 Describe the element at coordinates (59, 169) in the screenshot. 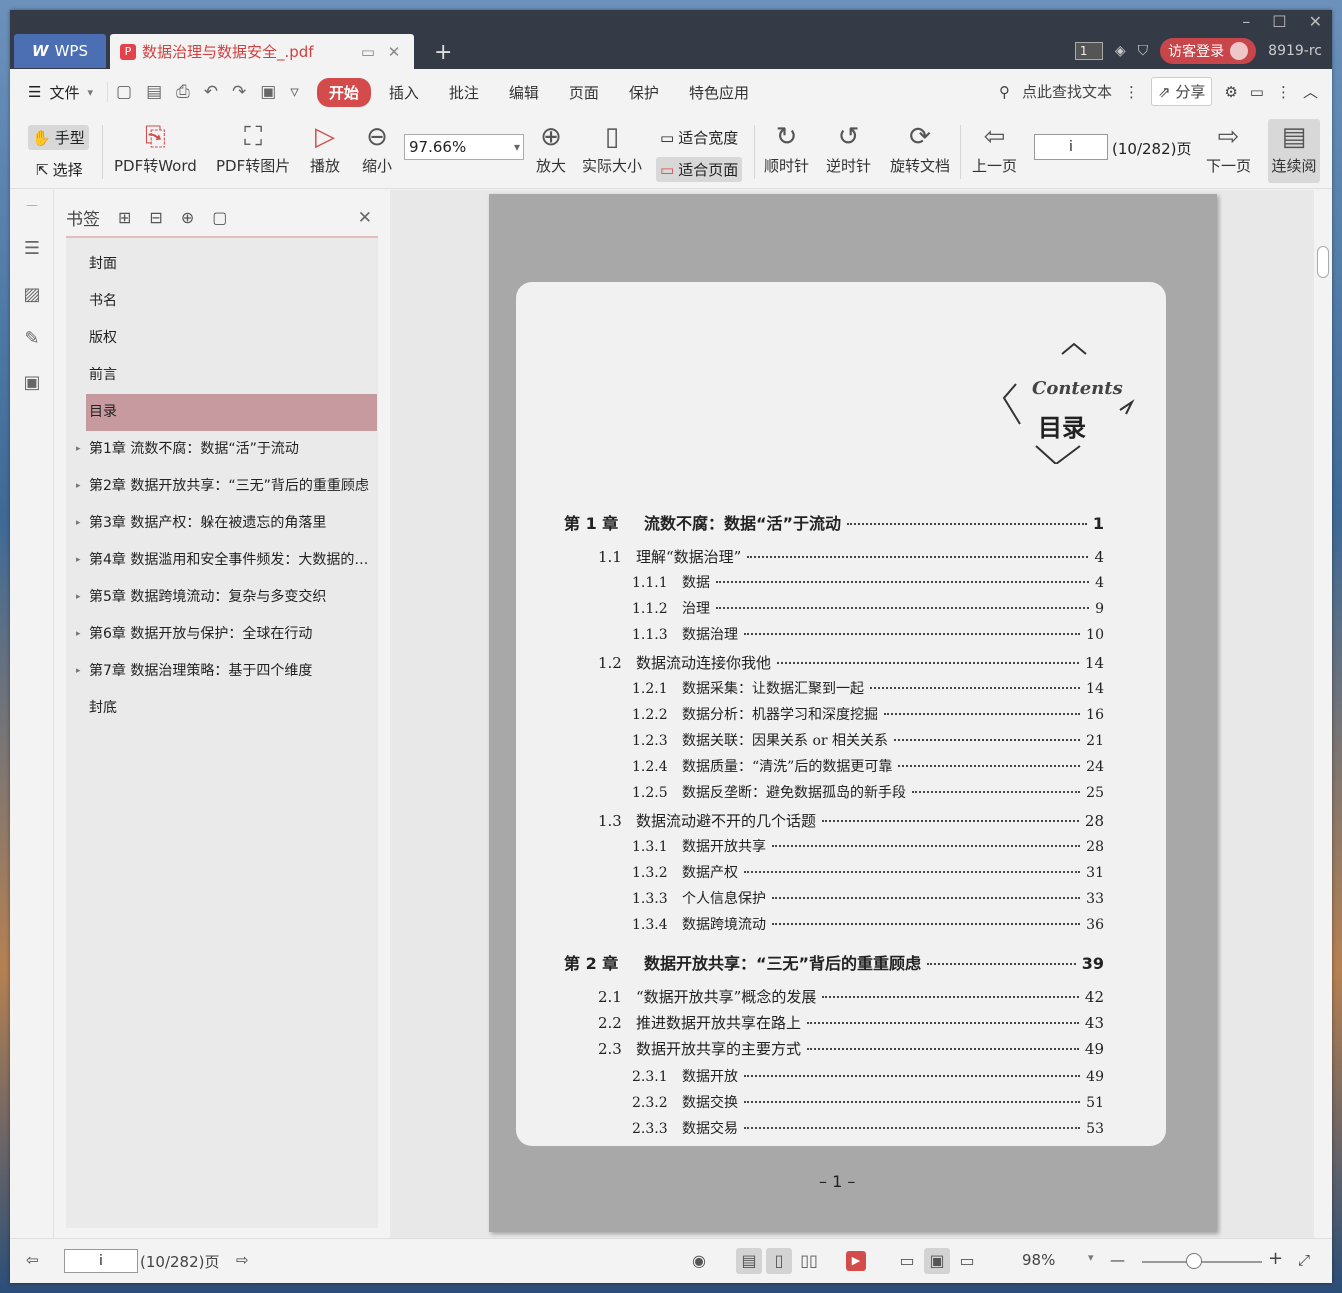

I see `select-tool-button: ⇱ 选择` at that location.